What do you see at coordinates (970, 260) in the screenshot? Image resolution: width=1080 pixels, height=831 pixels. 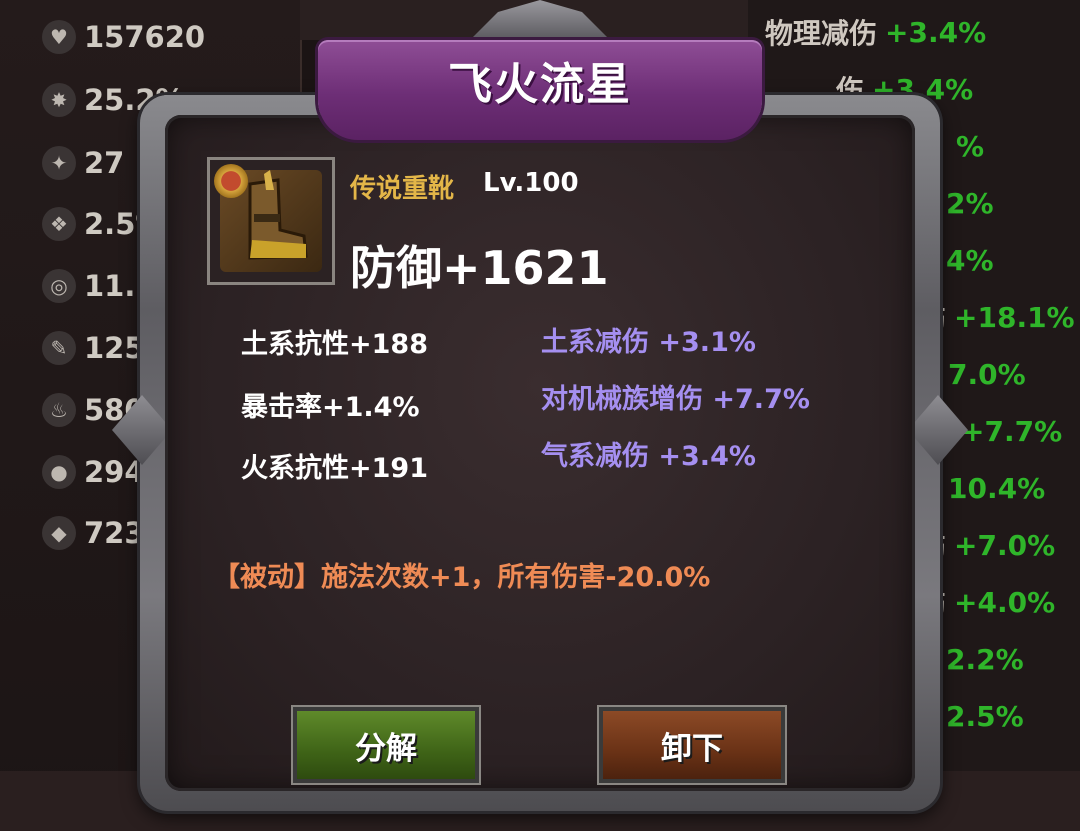 I see `bonus-stat-value: 4%` at bounding box center [970, 260].